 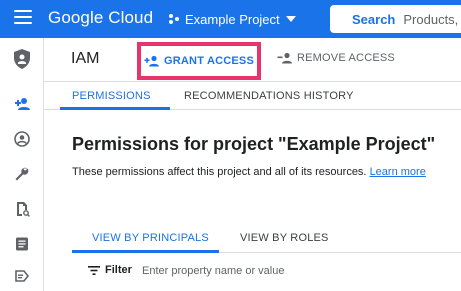 I want to click on iam-tabs: PERMISSIONS RECOMMENDATIONS HISTORY, so click(x=252, y=96).